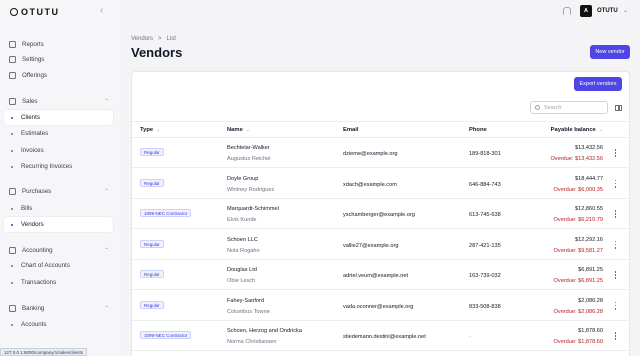 The image size is (640, 356). Describe the element at coordinates (470, 337) in the screenshot. I see `vendor-phone: -` at that location.